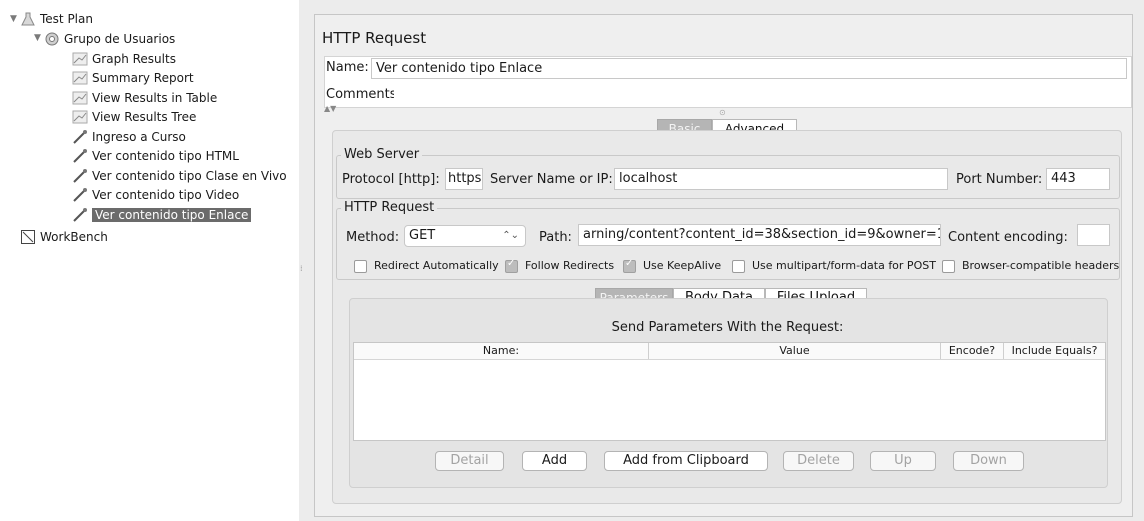 This screenshot has height=521, width=1144. Describe the element at coordinates (948, 266) in the screenshot. I see `browser-headers-checkbox` at that location.